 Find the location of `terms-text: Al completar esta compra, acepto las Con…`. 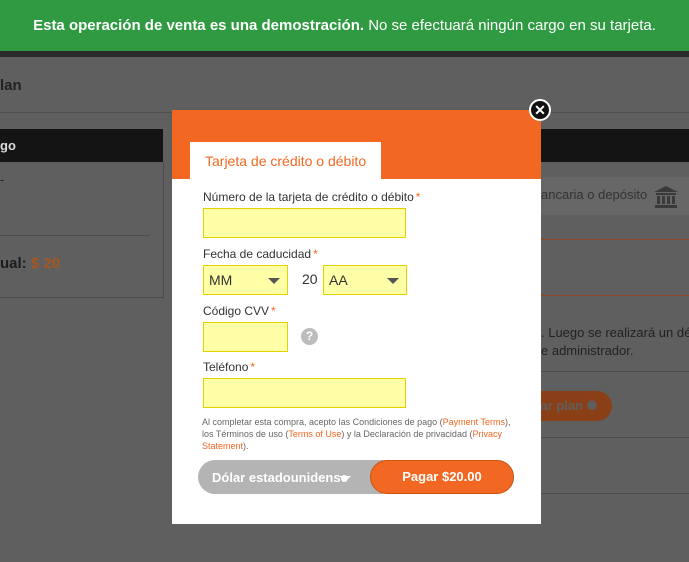

terms-text: Al completar esta compra, acepto las Con… is located at coordinates (357, 434).